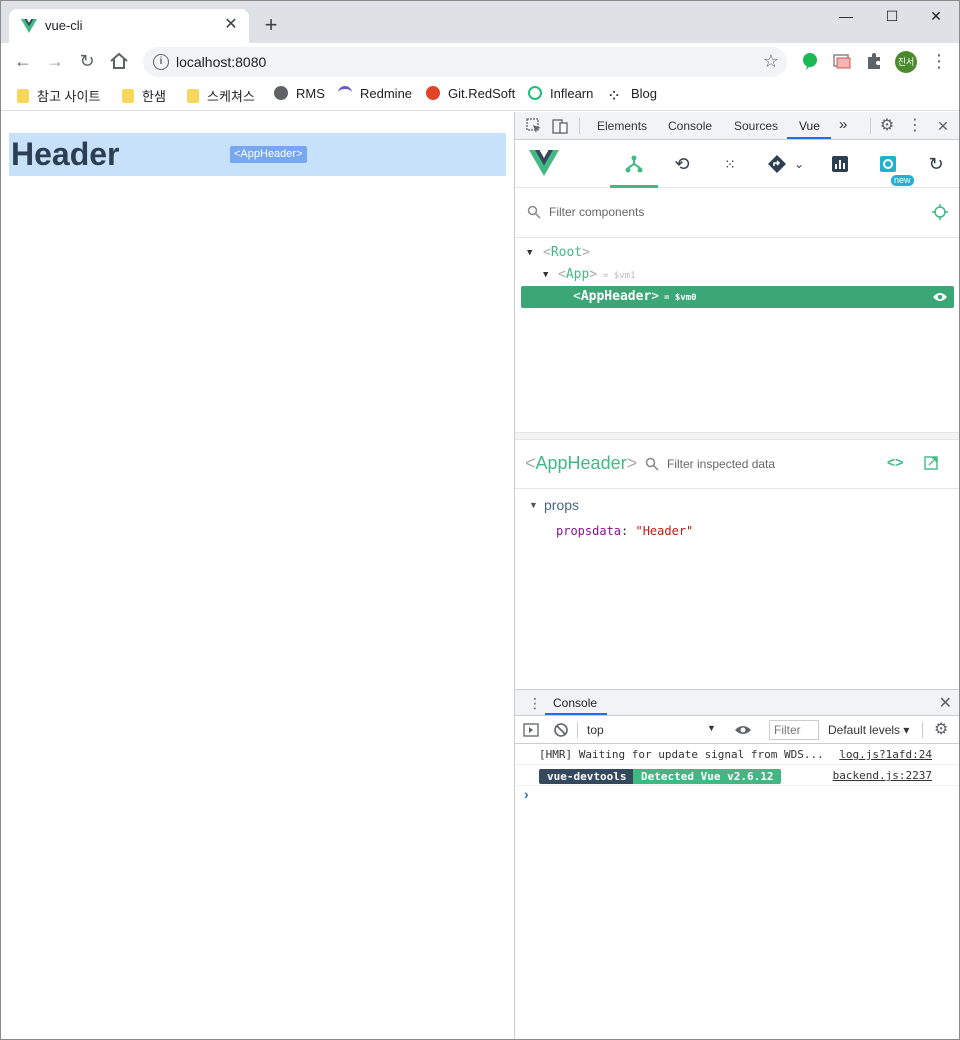 The width and height of the screenshot is (960, 1040). I want to click on tree-node-root: ▼ <Root>, so click(737, 253).